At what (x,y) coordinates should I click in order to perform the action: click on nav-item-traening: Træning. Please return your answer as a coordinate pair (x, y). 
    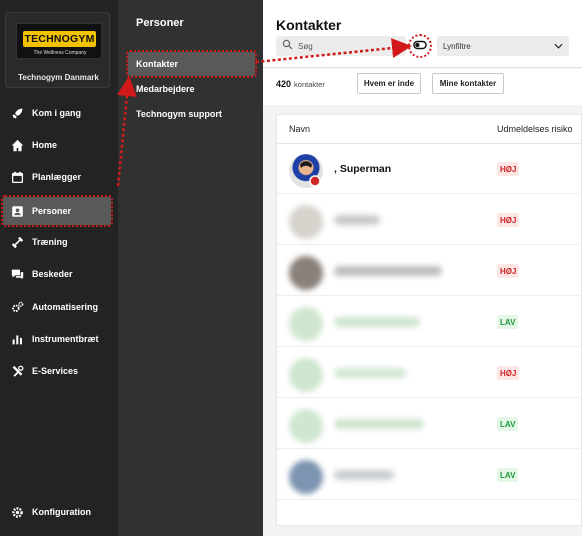
    Looking at the image, I should click on (59, 242).